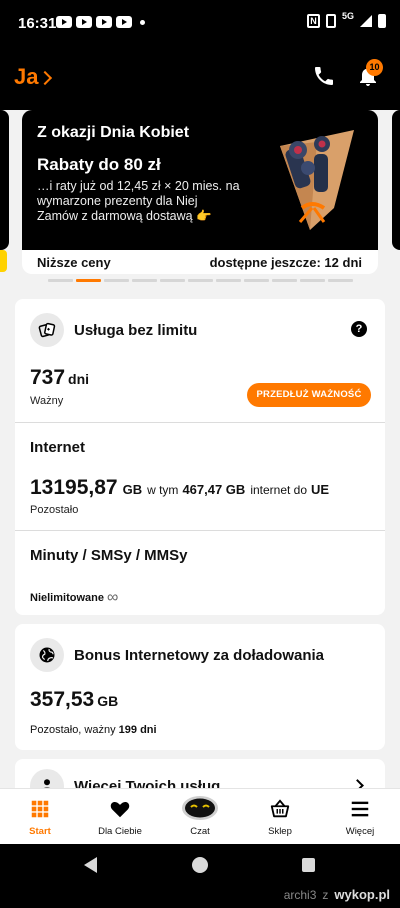 The image size is (400, 908). Describe the element at coordinates (124, 216) in the screenshot. I see `promo-cta: Zamów z darmową dostawą 👉` at that location.